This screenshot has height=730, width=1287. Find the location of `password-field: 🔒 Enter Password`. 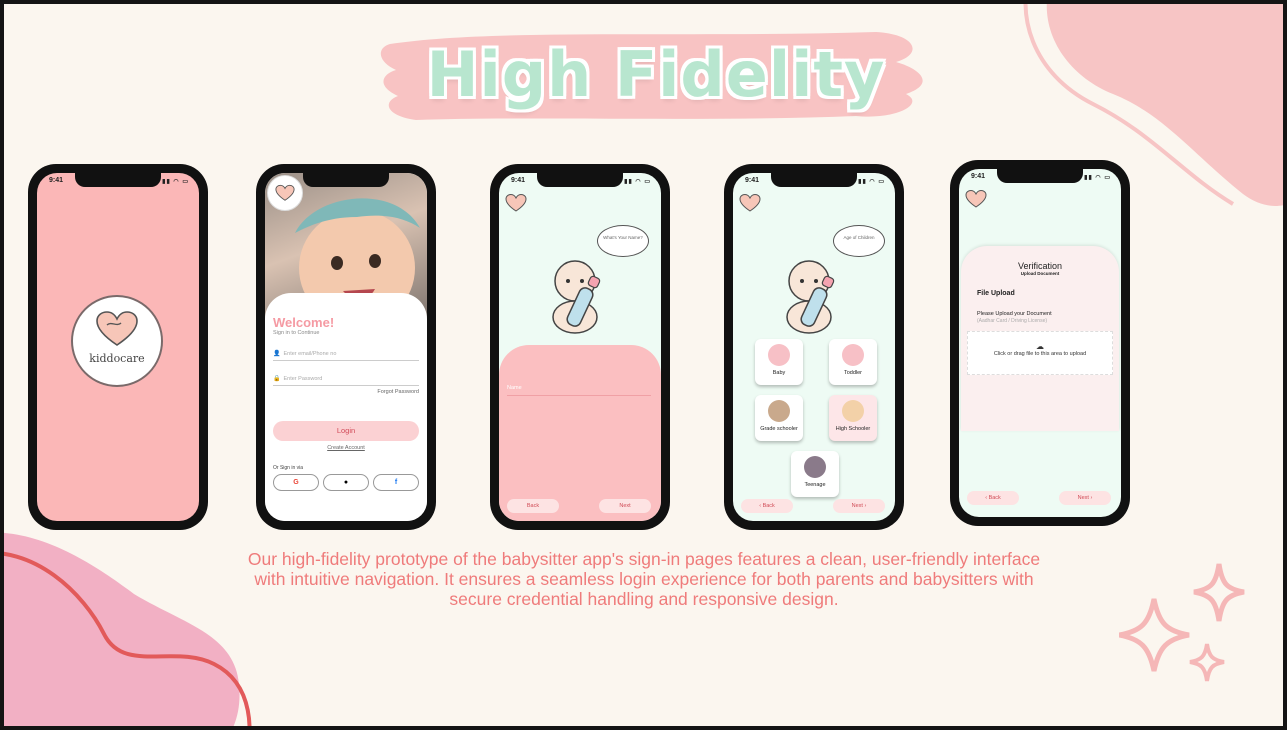

password-field: 🔒 Enter Password is located at coordinates (346, 378).